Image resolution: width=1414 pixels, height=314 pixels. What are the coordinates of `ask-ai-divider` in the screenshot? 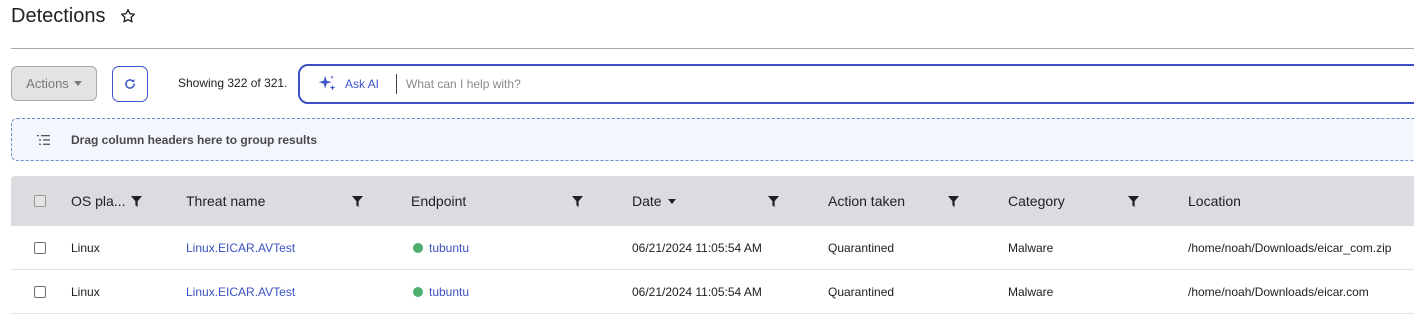 It's located at (397, 84).